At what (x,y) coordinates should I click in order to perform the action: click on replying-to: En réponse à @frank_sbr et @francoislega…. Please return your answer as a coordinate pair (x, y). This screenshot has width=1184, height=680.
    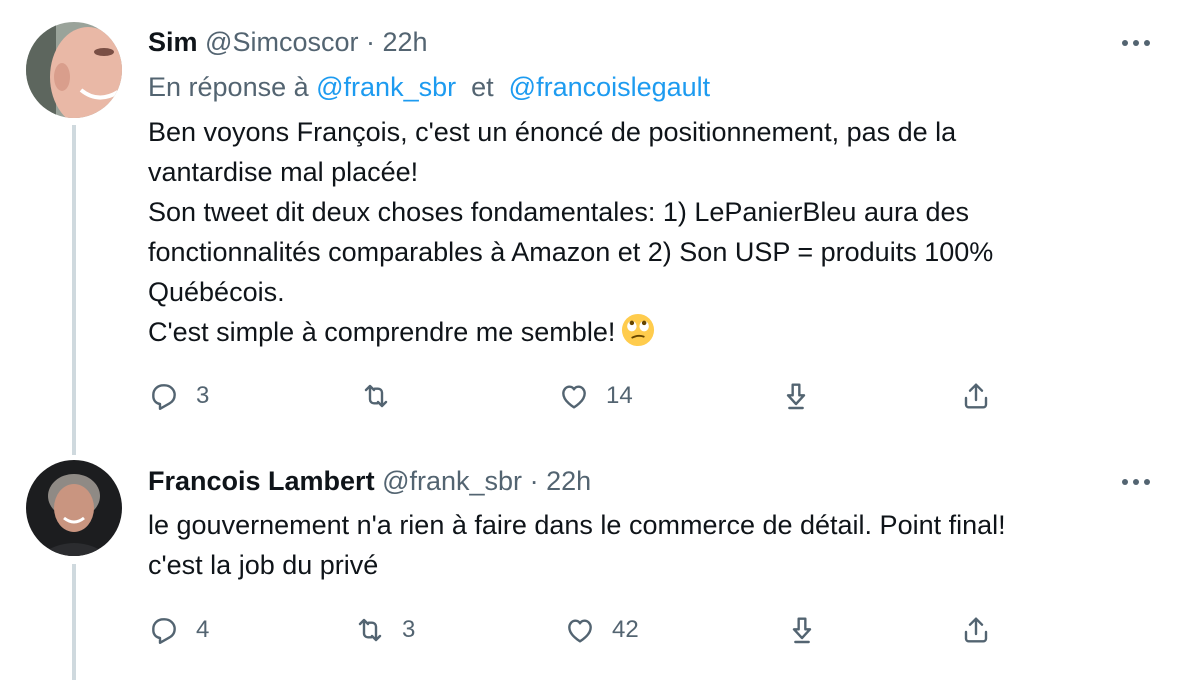
    Looking at the image, I should click on (429, 87).